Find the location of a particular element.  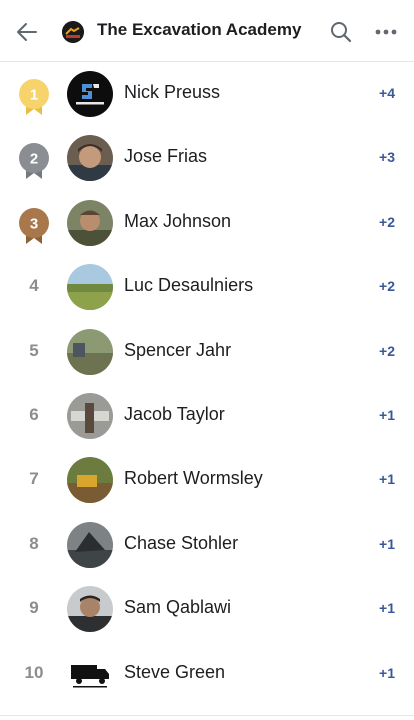

leaderboard-row: 10 Steve Green +1 is located at coordinates (207, 674).